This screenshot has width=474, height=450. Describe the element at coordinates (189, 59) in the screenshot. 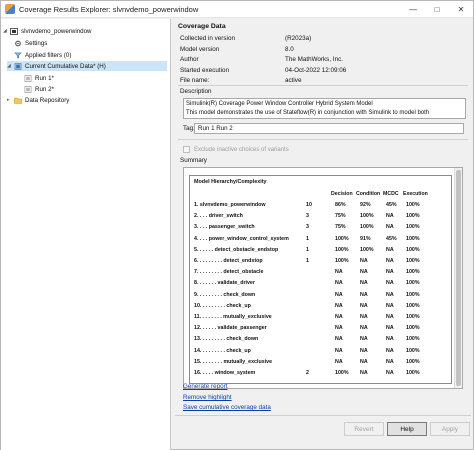

I see `author-label: Author` at that location.